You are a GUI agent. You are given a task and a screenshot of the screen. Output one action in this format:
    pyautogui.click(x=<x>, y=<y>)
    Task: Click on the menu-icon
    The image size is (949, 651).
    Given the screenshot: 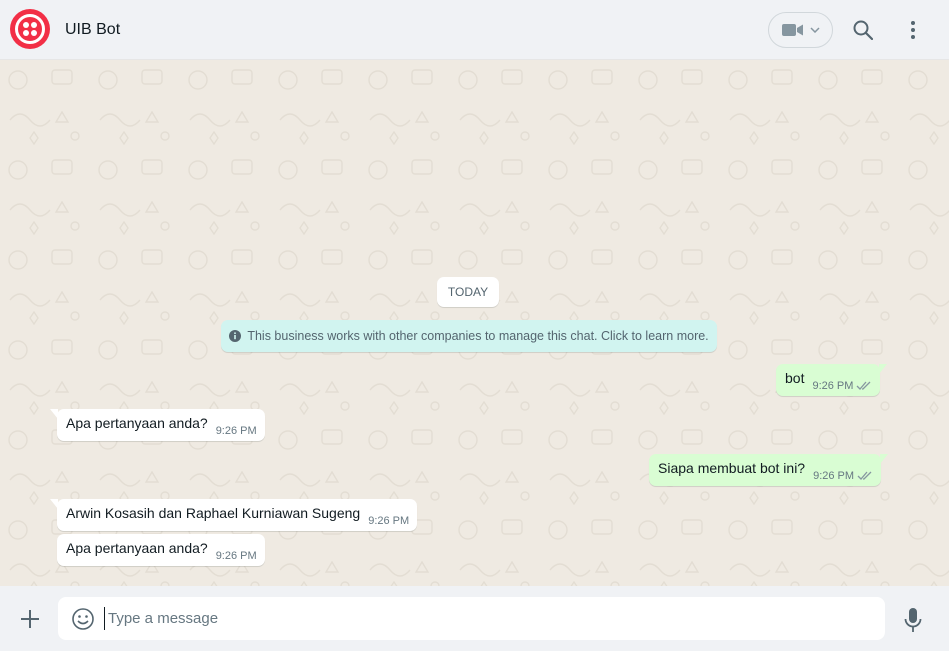 What is the action you would take?
    pyautogui.click(x=913, y=30)
    